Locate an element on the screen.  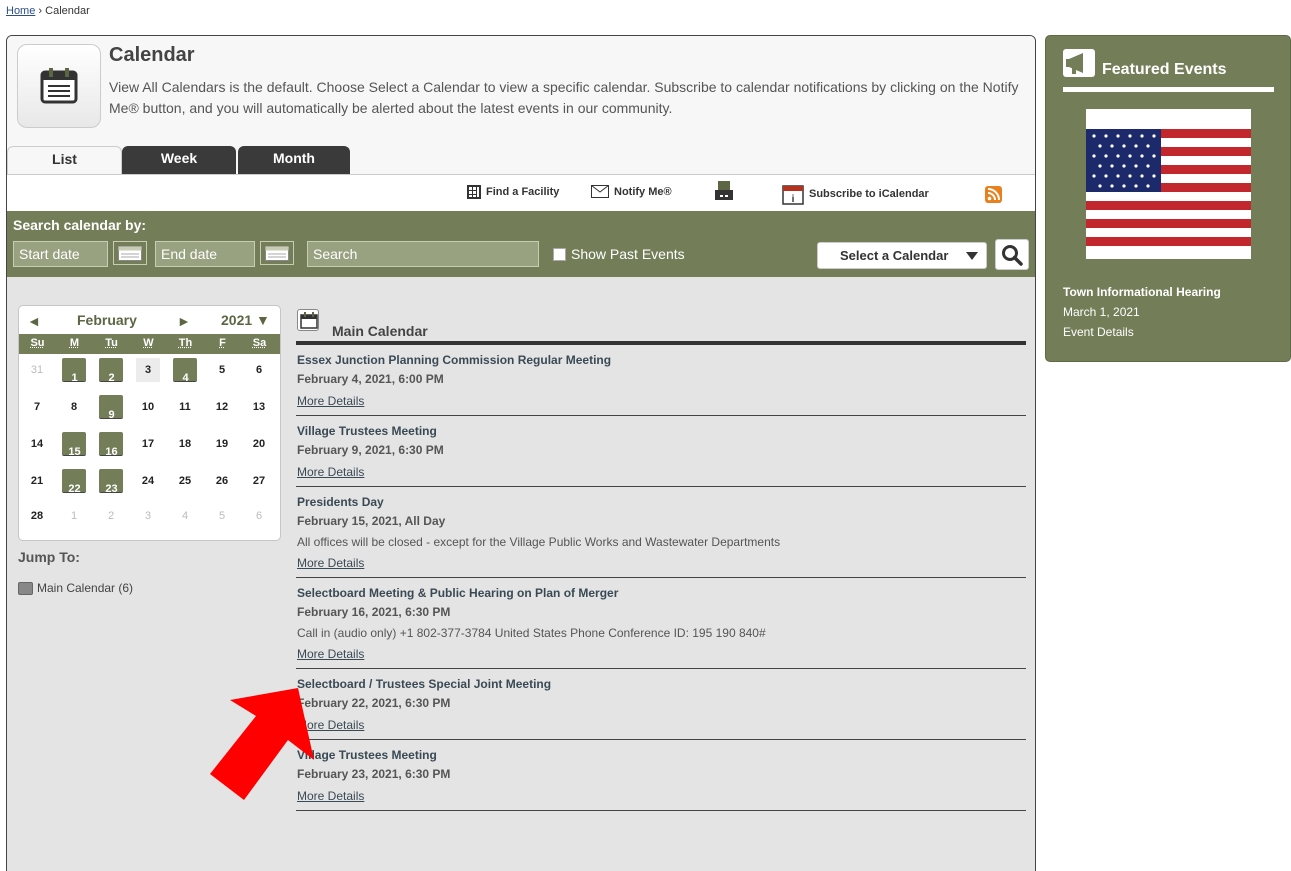
event-title: Presidents Day is located at coordinates (661, 502).